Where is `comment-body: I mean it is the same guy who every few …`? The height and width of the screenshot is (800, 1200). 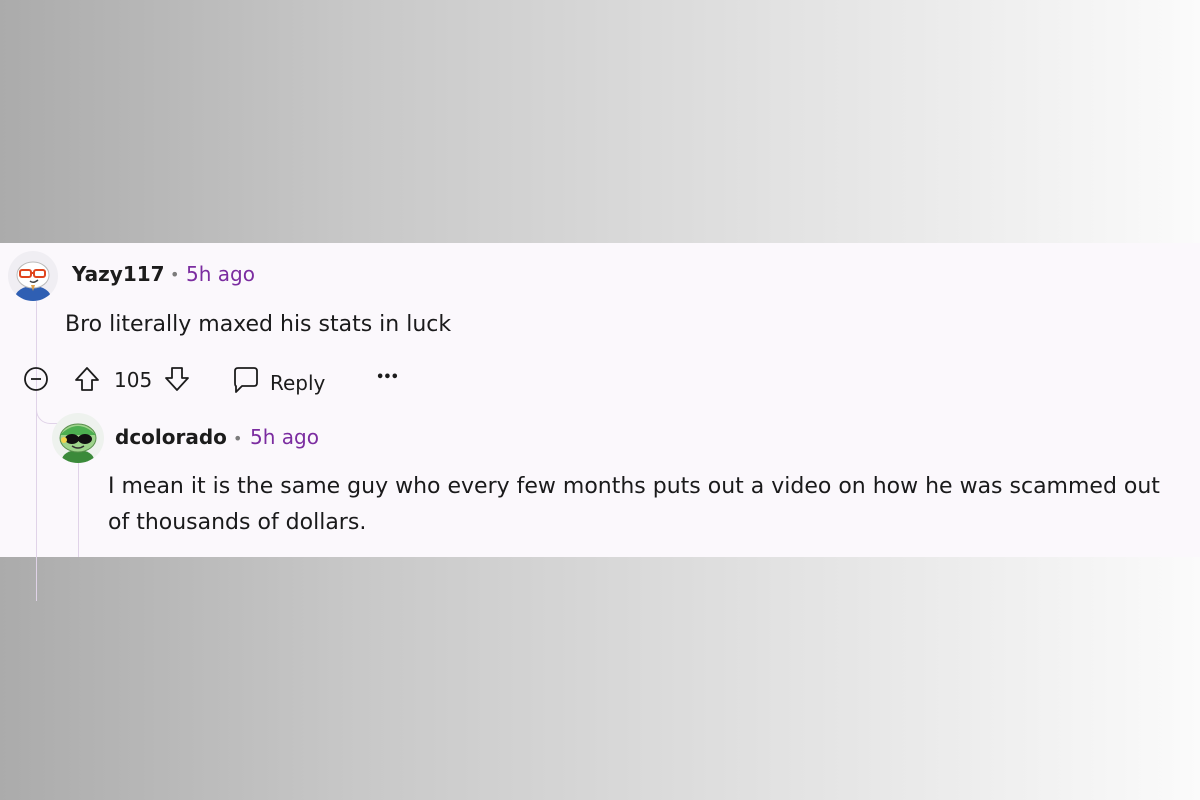
comment-body: I mean it is the same guy who every few … is located at coordinates (634, 504).